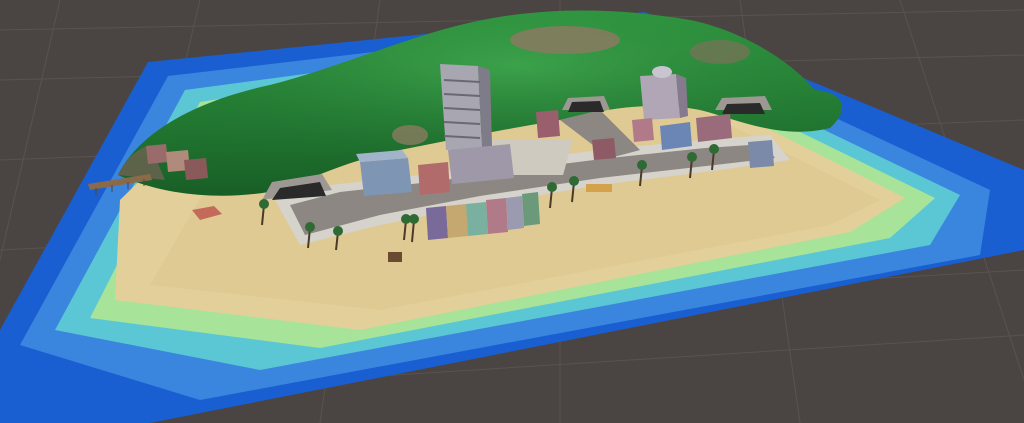  I want to click on beach-hut, so click(395, 257).